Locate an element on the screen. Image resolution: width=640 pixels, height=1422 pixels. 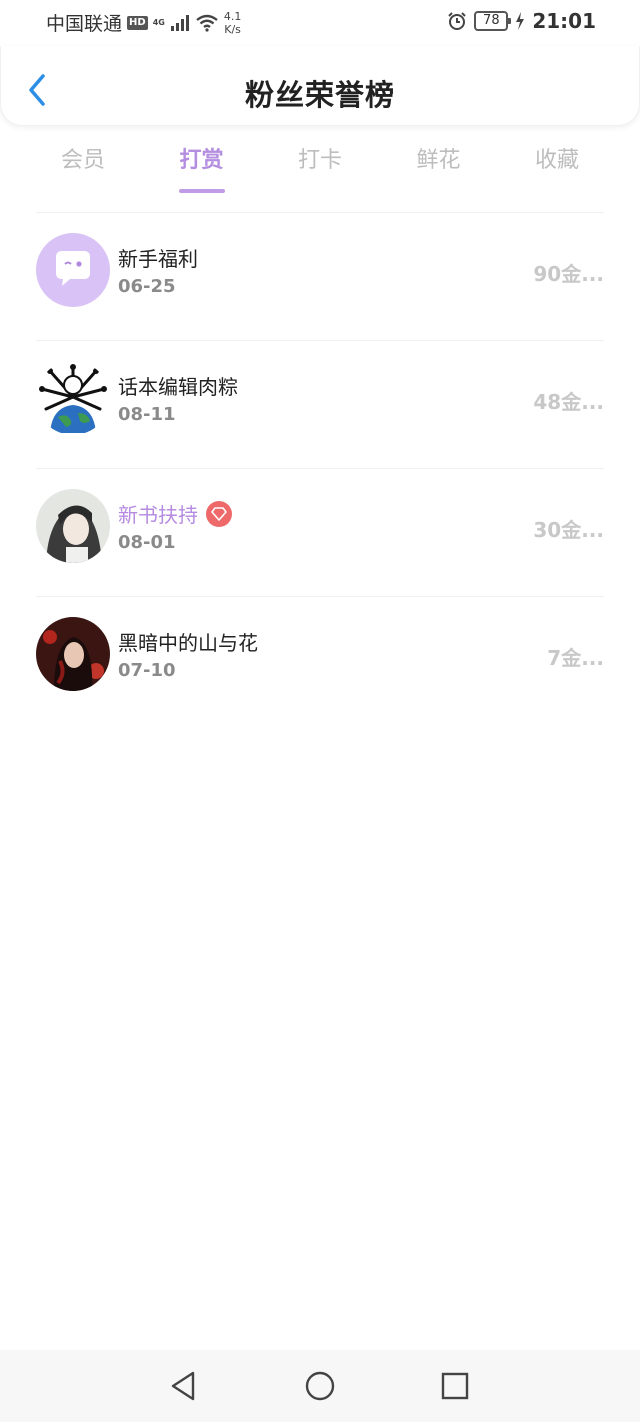
system-nav-bar is located at coordinates (320, 1386).